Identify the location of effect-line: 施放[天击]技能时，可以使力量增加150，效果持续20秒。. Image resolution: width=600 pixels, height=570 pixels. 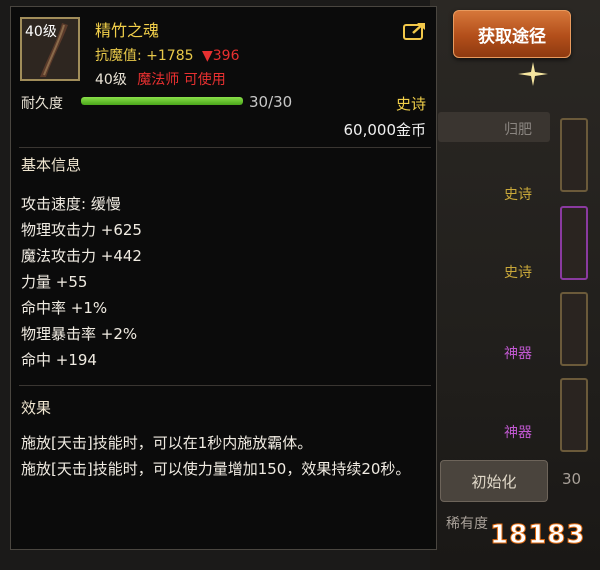
(216, 469).